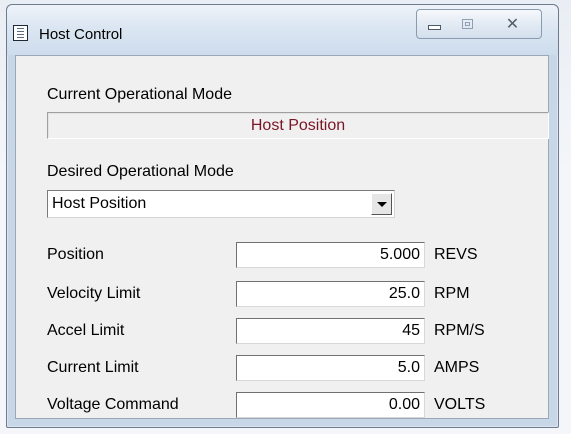 The image size is (571, 434). Describe the element at coordinates (452, 293) in the screenshot. I see `velocity-limit-unit: RPM` at that location.